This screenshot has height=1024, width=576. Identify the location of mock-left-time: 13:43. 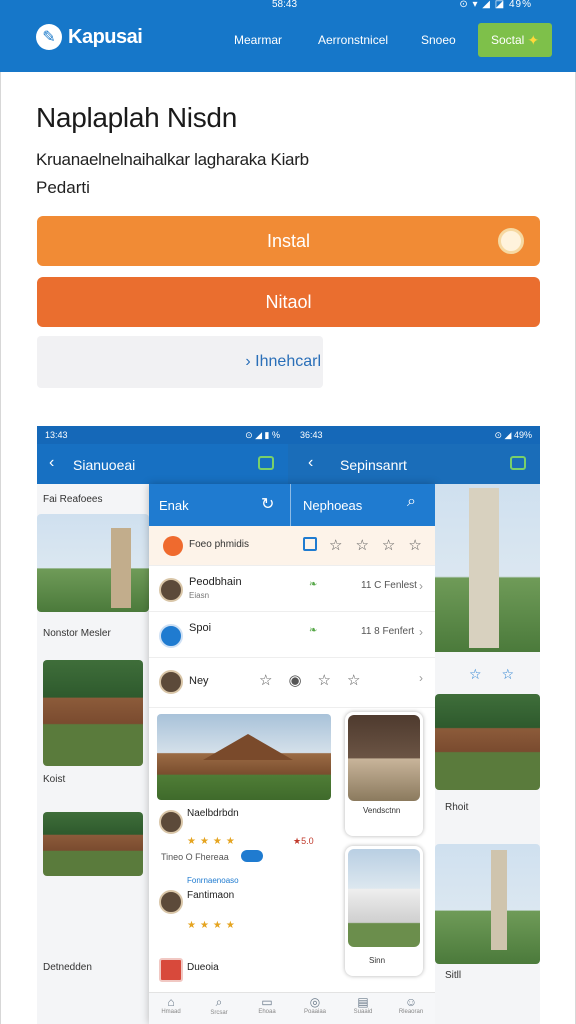
(56, 435).